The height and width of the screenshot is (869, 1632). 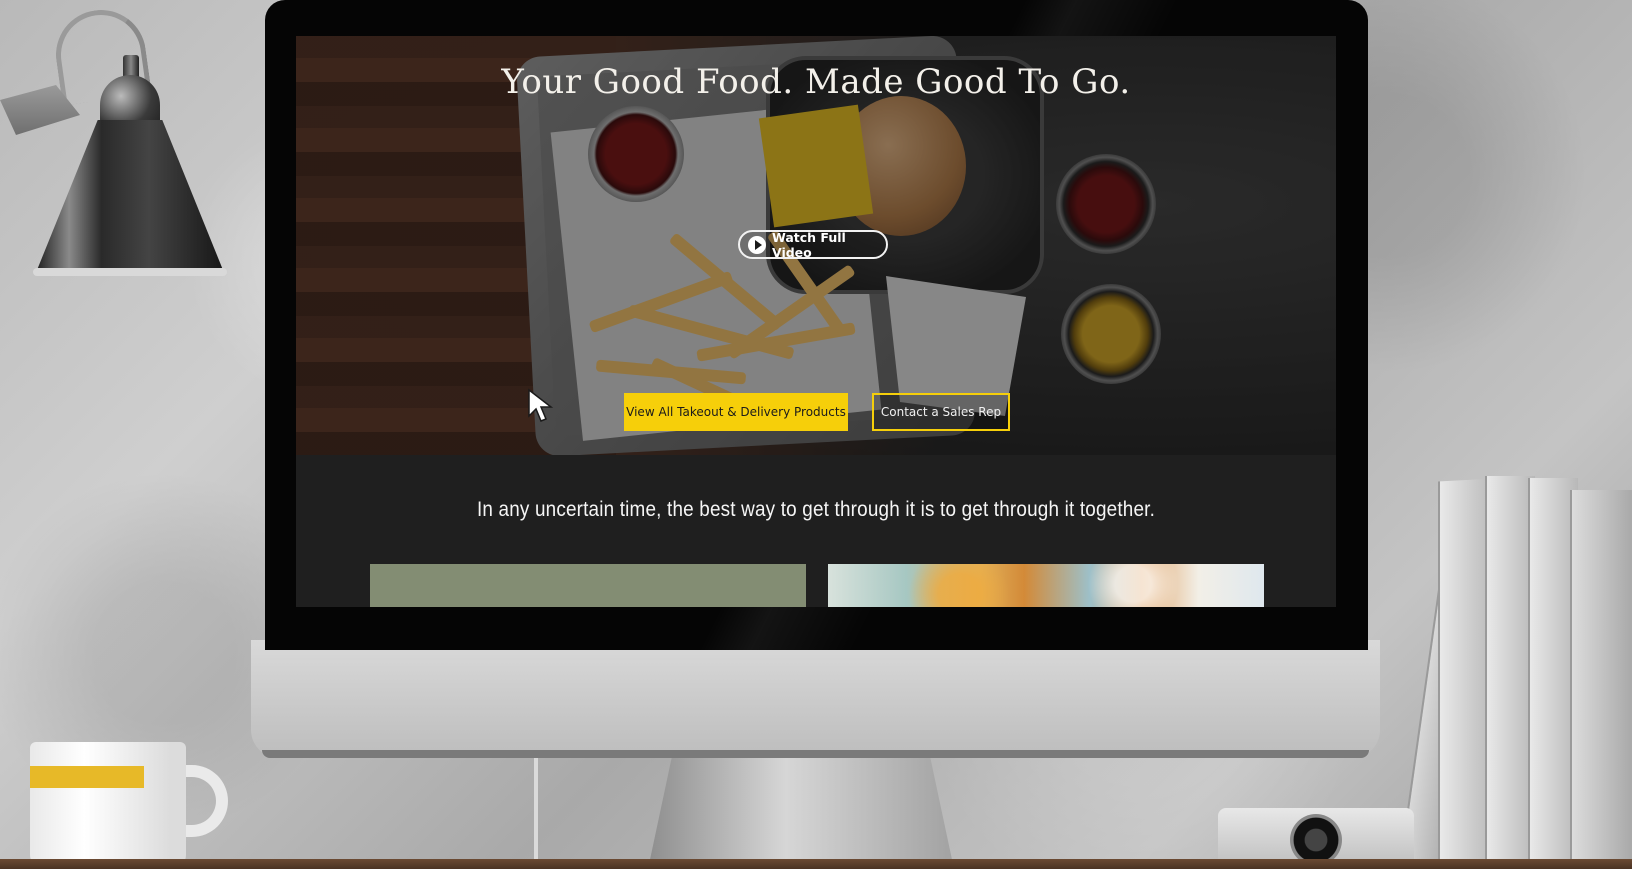 What do you see at coordinates (536, 812) in the screenshot?
I see `monitor-cable` at bounding box center [536, 812].